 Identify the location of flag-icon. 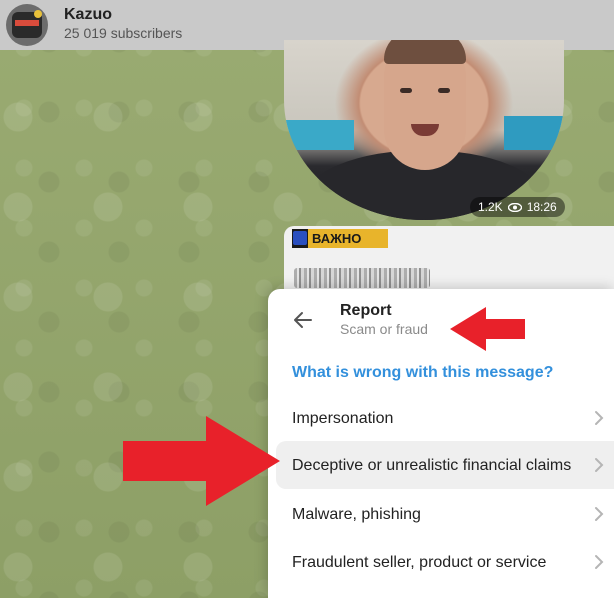
(300, 238).